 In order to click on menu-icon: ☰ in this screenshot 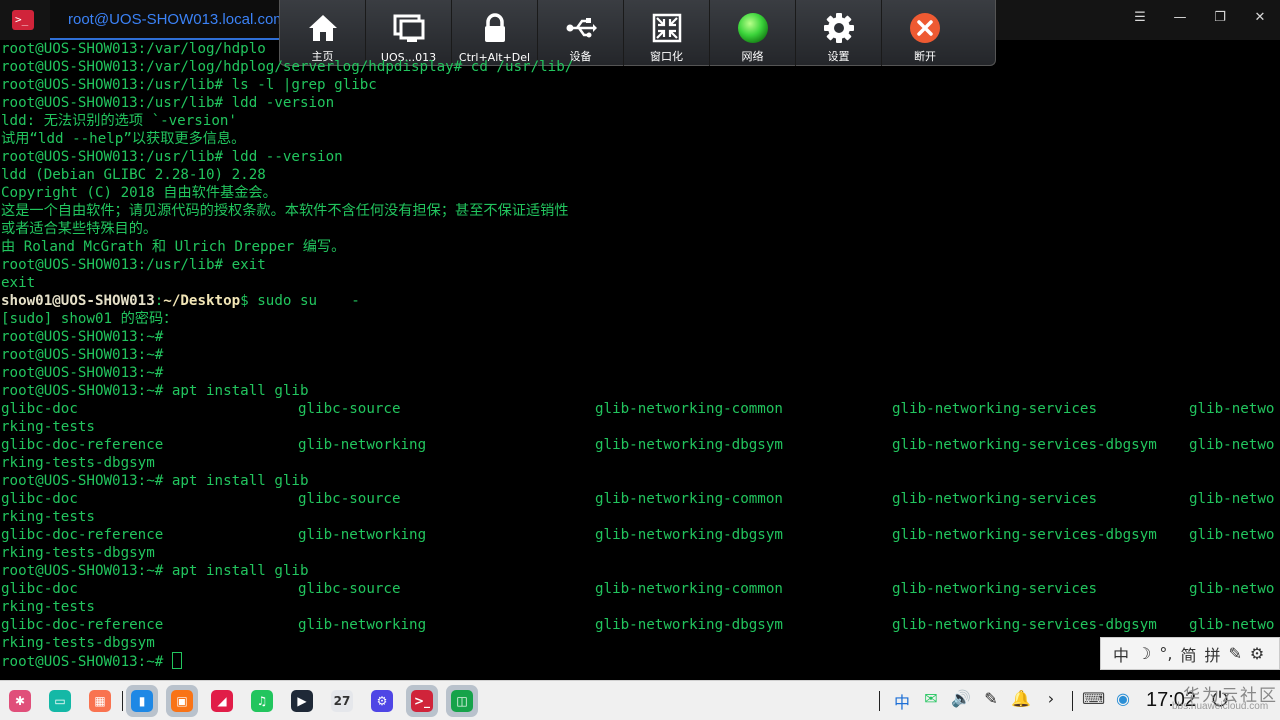, I will do `click(1140, 17)`.